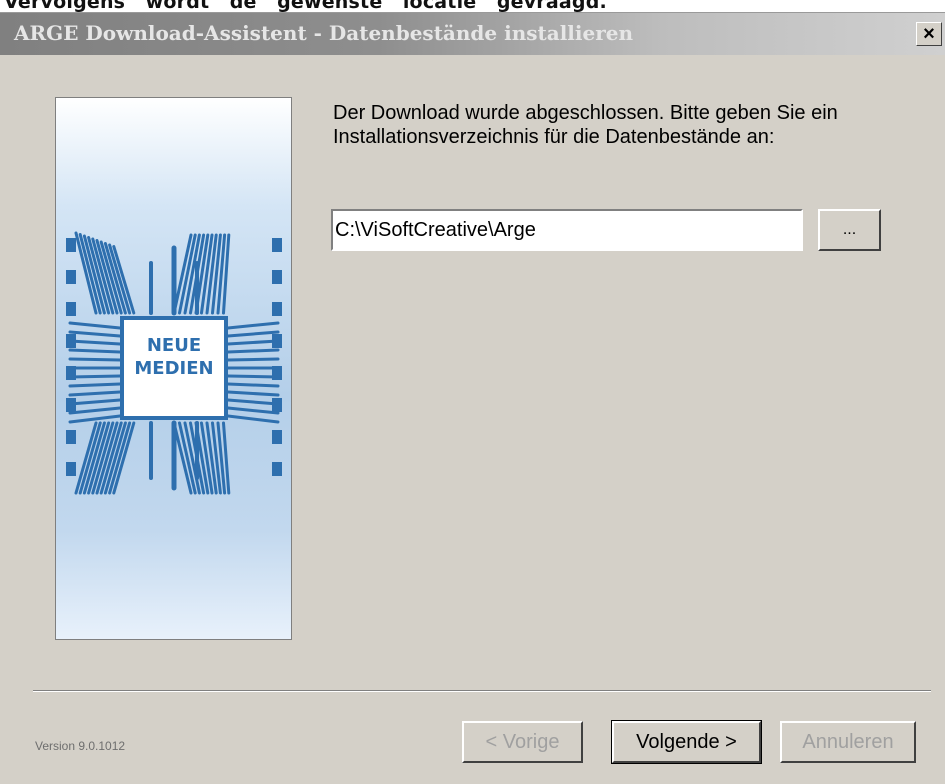 This screenshot has height=784, width=945. I want to click on cancel-button: Annuleren, so click(848, 742).